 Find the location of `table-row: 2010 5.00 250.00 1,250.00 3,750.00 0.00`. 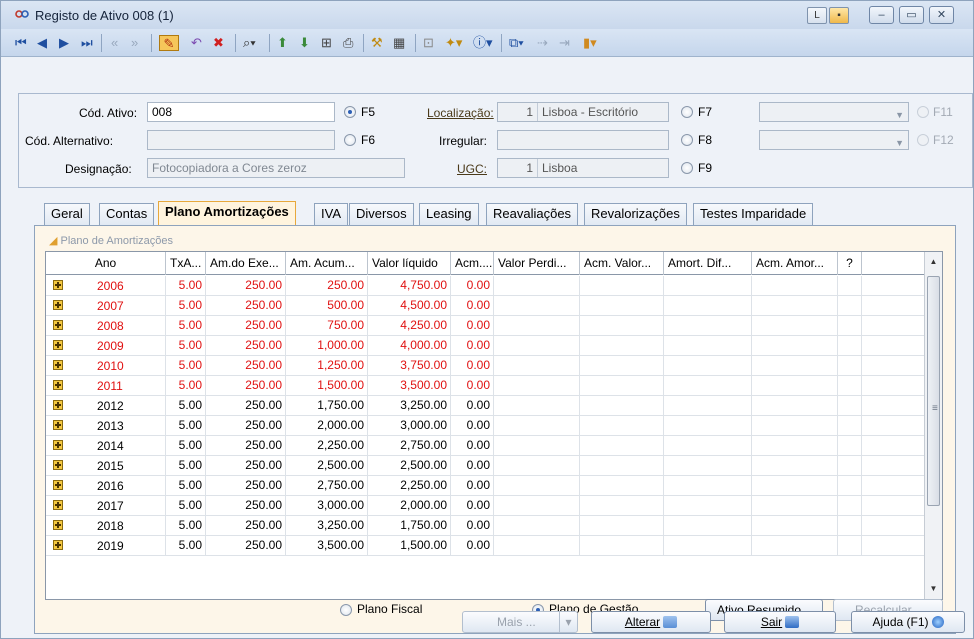

table-row: 2010 5.00 250.00 1,250.00 3,750.00 0.00 is located at coordinates (485, 366).